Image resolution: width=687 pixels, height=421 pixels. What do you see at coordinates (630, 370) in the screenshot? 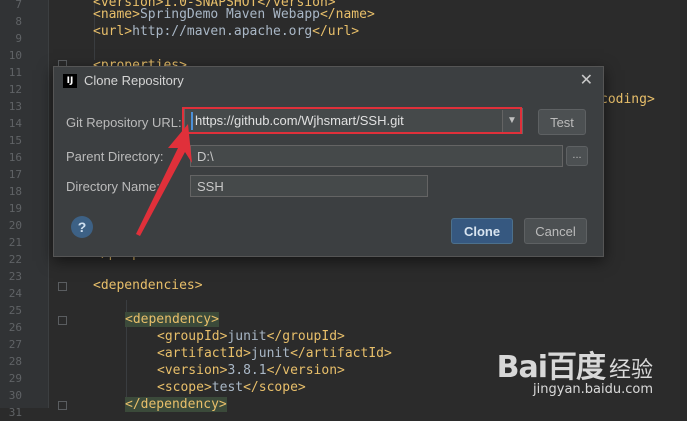
I see `watermark-label: 经验` at bounding box center [630, 370].